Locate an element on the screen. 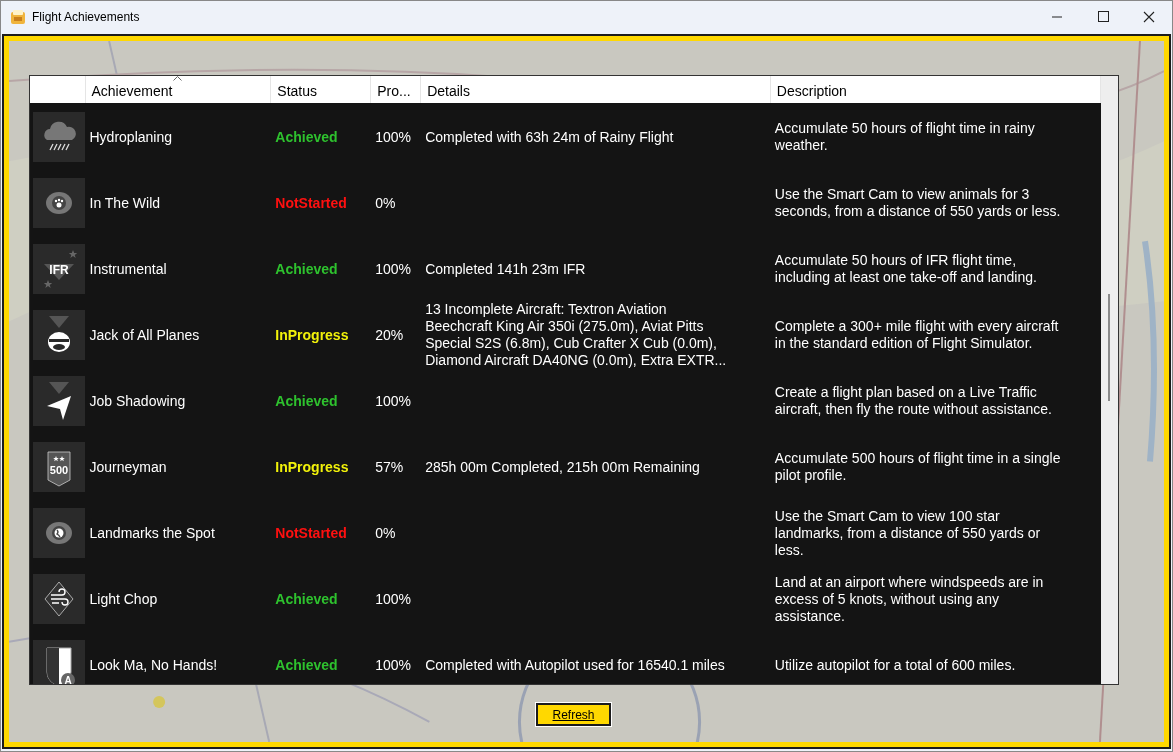 Image resolution: width=1173 pixels, height=752 pixels. description-text: Land at an airport where windspeeds are in excess of 5 knots, without using any assistance. is located at coordinates (909, 598).